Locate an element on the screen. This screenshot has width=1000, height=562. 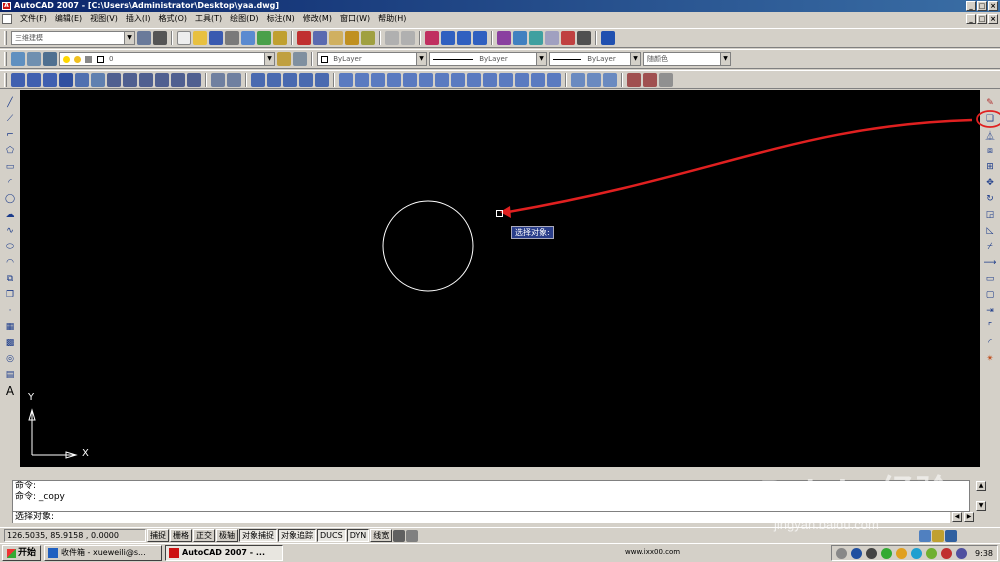
extrude-icon is located at coordinates (490, 79).